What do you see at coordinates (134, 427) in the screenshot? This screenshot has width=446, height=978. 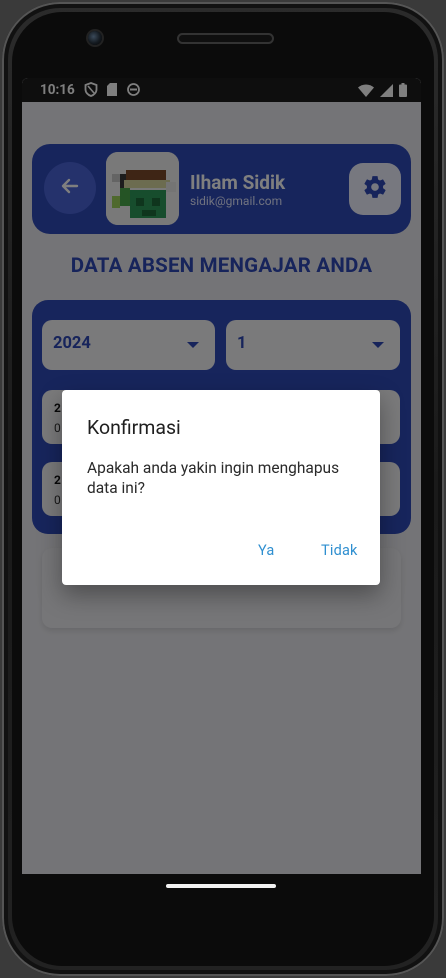 I see `dialog-title: Konfirmasi` at bounding box center [134, 427].